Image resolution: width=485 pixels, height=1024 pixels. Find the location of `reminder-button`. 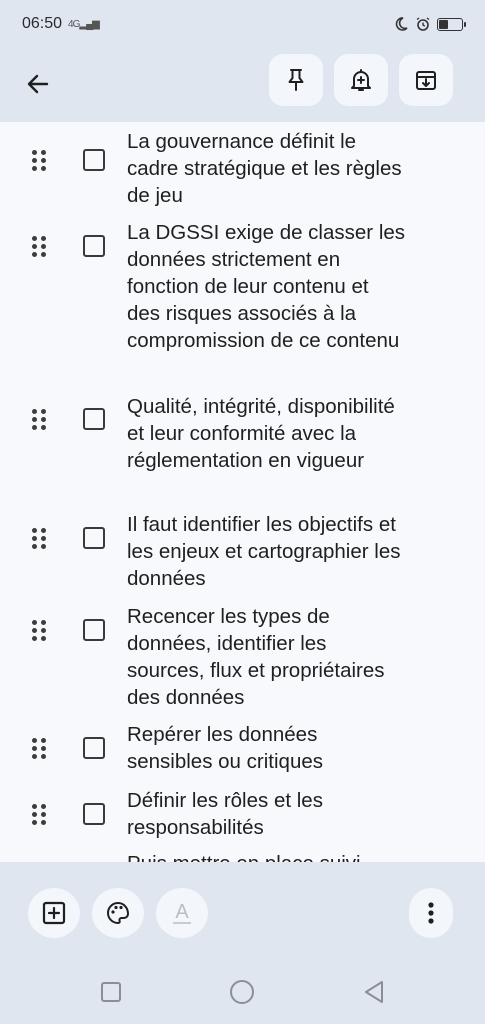

reminder-button is located at coordinates (361, 80).